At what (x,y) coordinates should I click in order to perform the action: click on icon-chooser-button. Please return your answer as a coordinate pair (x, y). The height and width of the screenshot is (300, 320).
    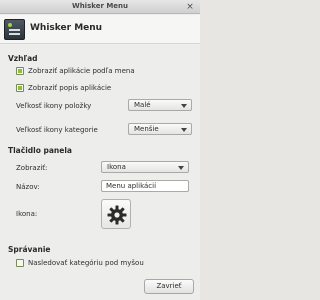
    Looking at the image, I should click on (116, 214).